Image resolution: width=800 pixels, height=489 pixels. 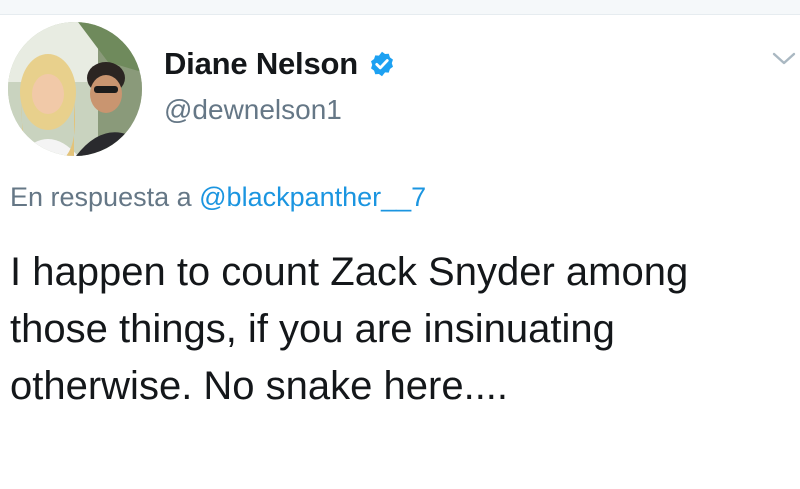 What do you see at coordinates (382, 64) in the screenshot?
I see `verified-badge-icon` at bounding box center [382, 64].